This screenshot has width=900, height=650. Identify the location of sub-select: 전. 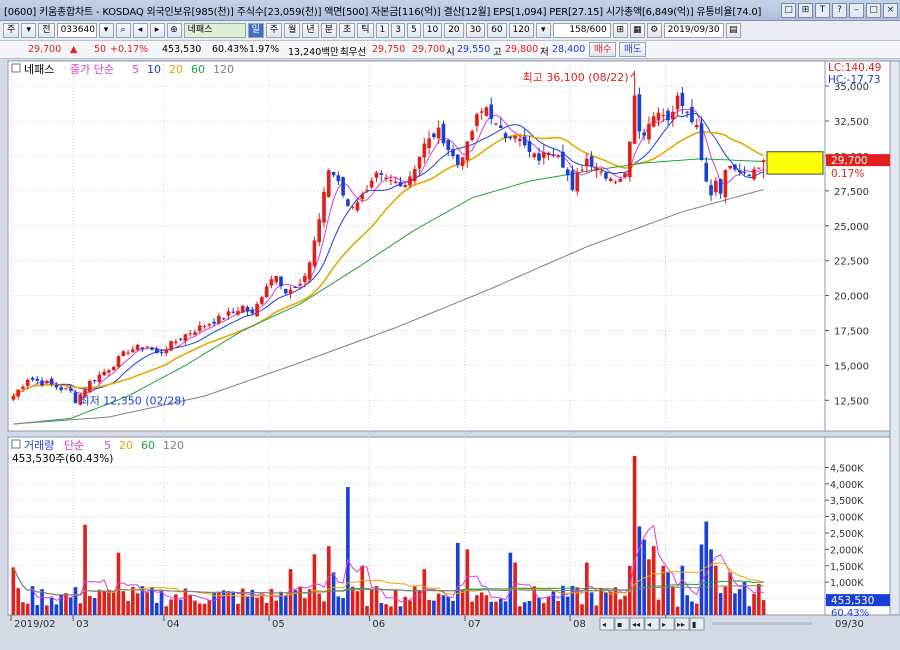
(46, 30).